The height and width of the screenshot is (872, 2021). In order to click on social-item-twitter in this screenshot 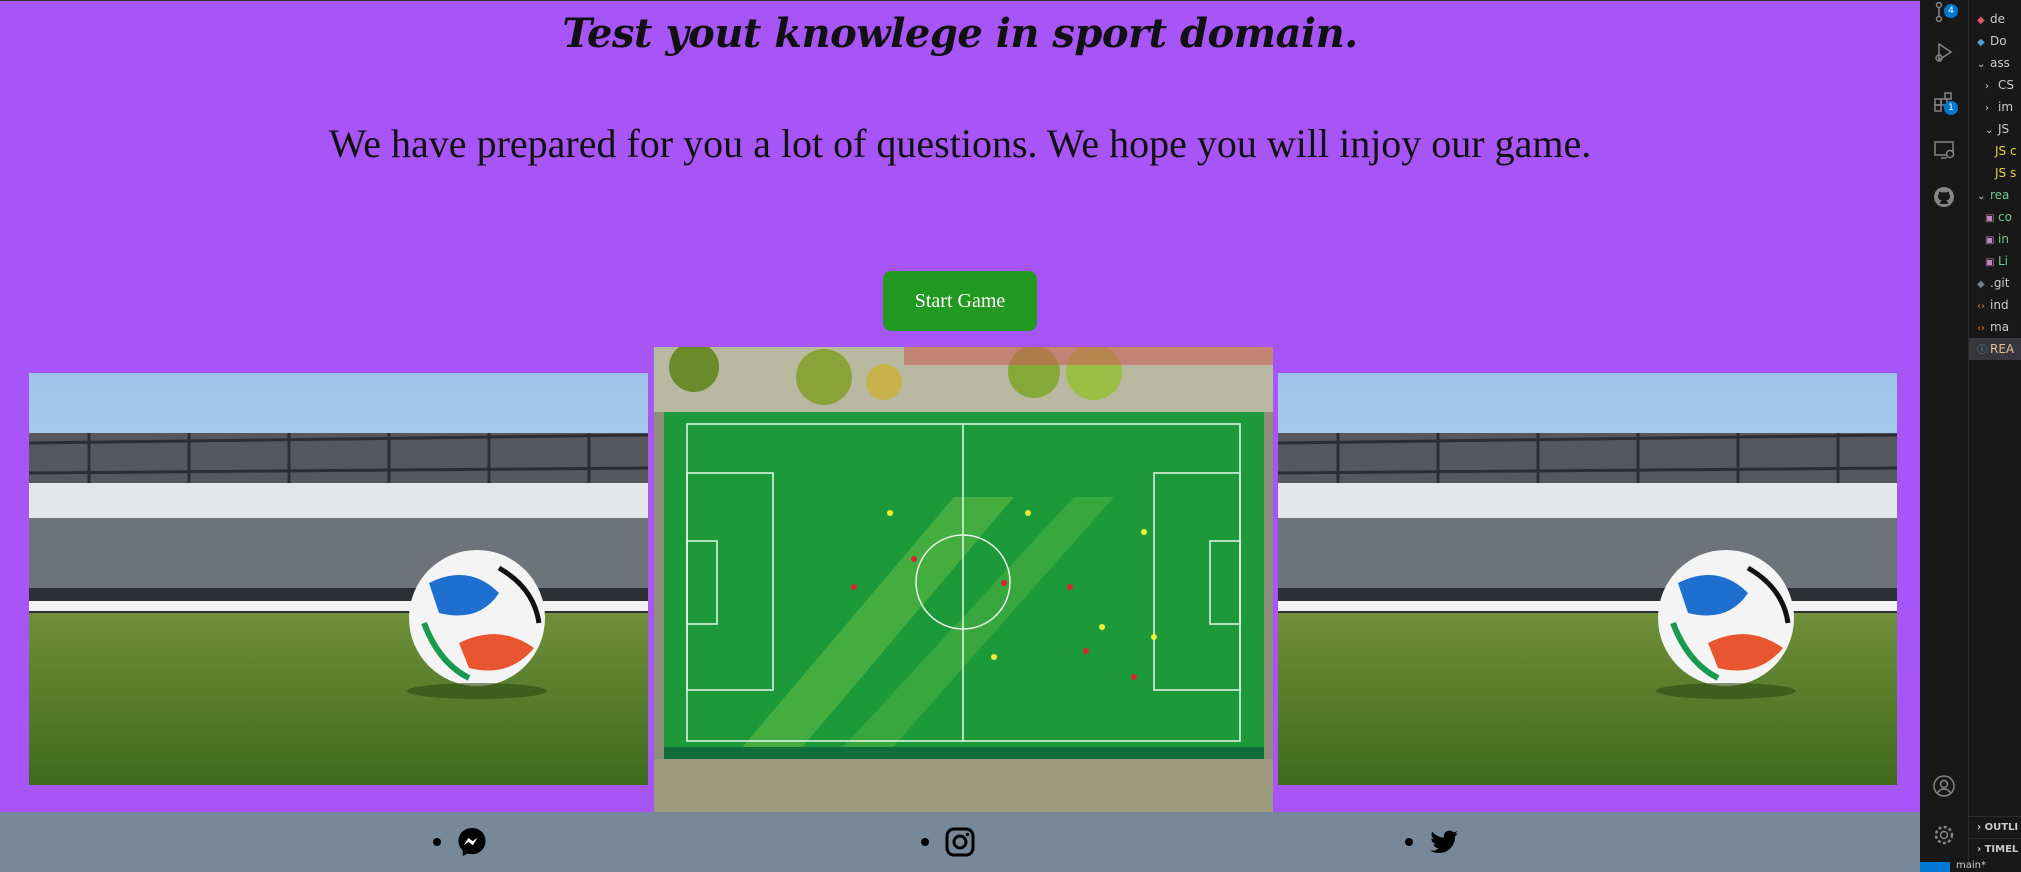, I will do `click(1432, 842)`.